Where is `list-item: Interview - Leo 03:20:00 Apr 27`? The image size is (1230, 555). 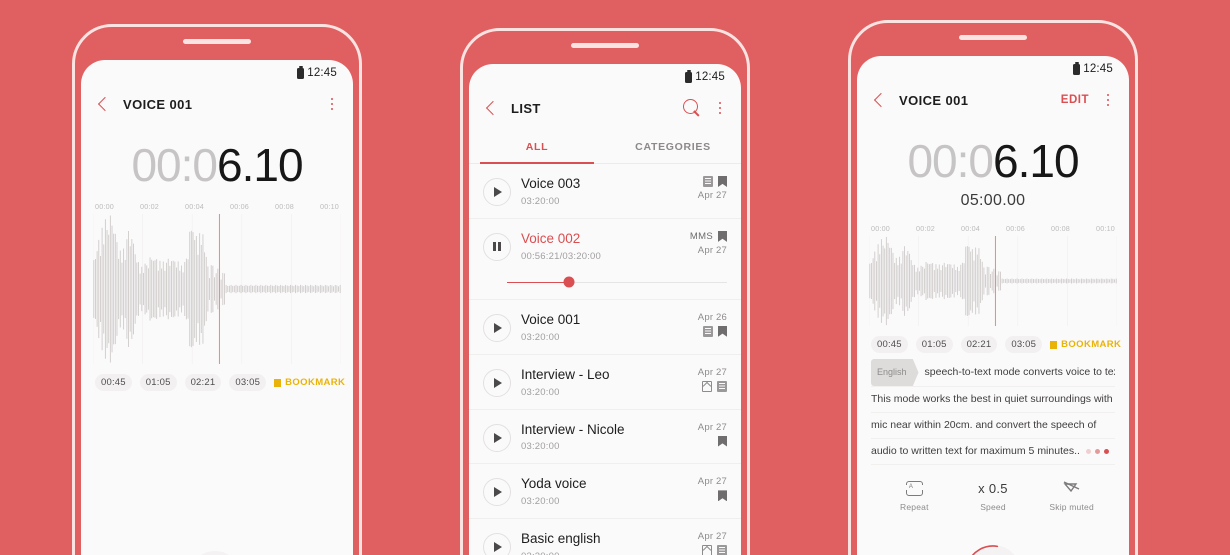
list-item: Interview - Leo 03:20:00 Apr 27 is located at coordinates (605, 382).